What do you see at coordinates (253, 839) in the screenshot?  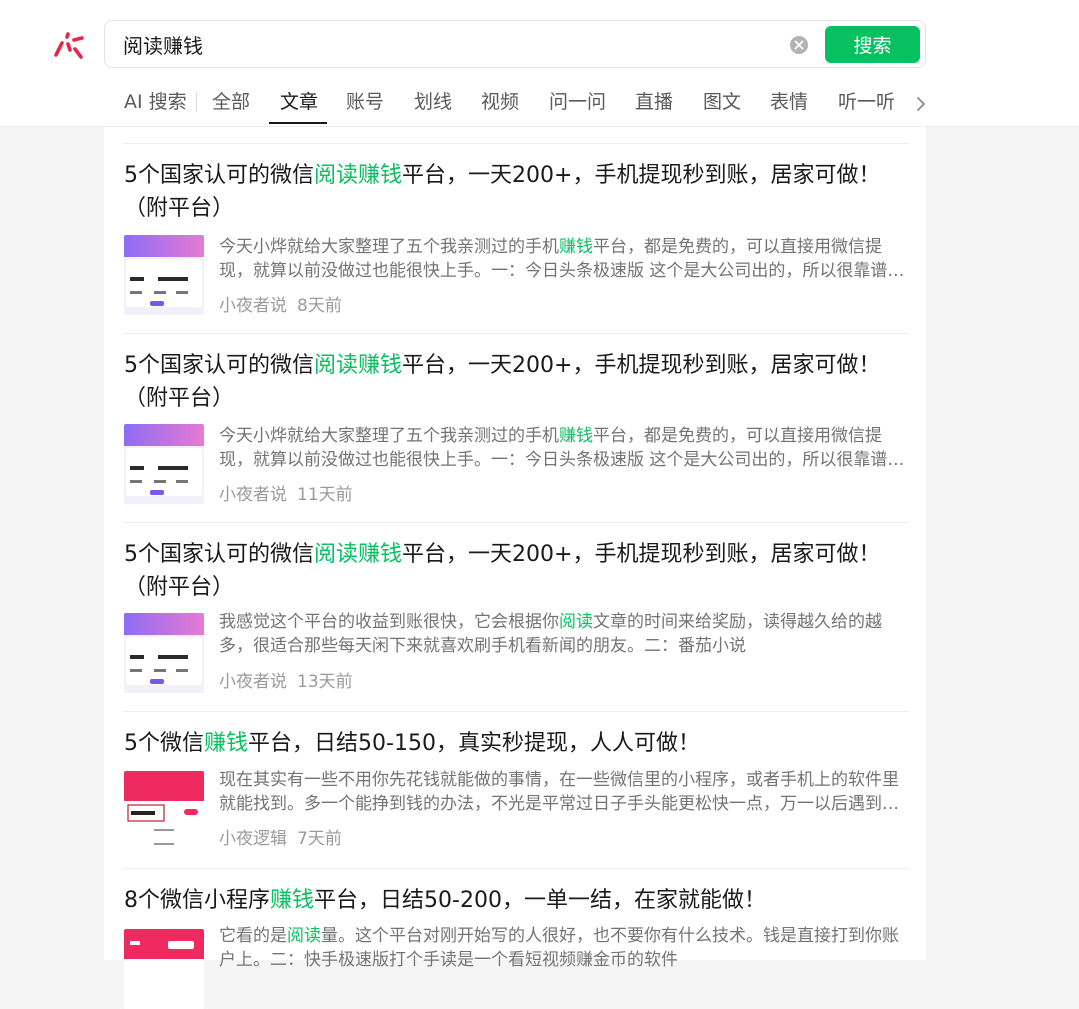 I see `result-source: 小夜逻辑` at bounding box center [253, 839].